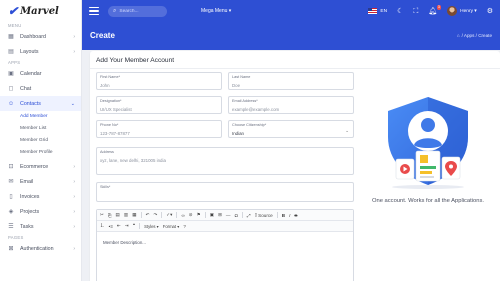  What do you see at coordinates (159, 105) in the screenshot?
I see `designation-field: Designation* UI/UX Specialist` at bounding box center [159, 105].